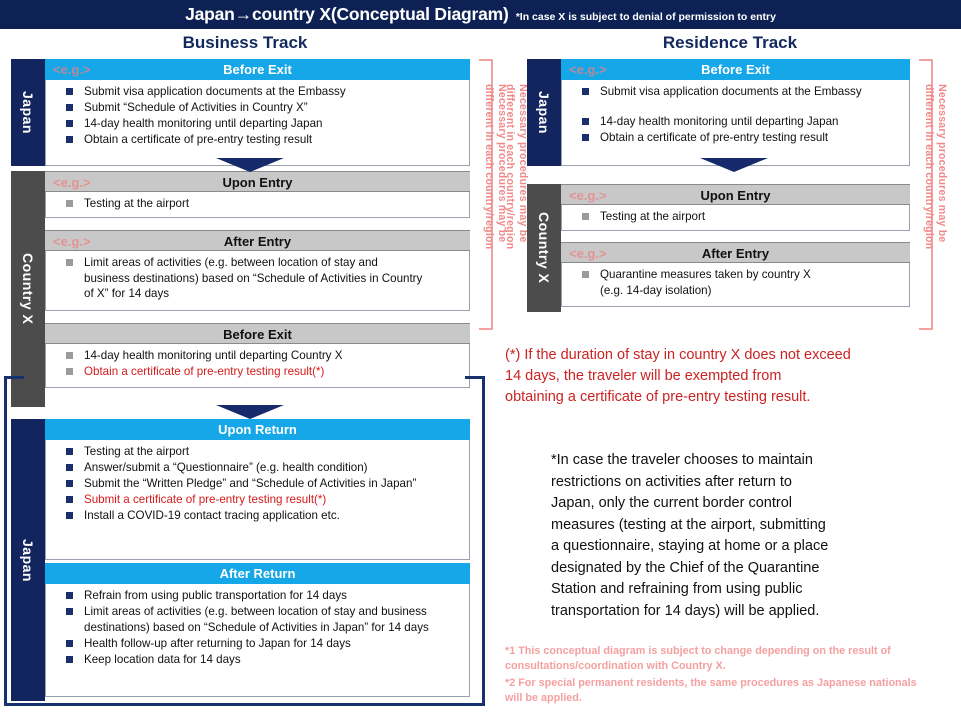 Image resolution: width=961 pixels, height=721 pixels. Describe the element at coordinates (255, 660) in the screenshot. I see `list-item: Keep location data for 14 days` at that location.